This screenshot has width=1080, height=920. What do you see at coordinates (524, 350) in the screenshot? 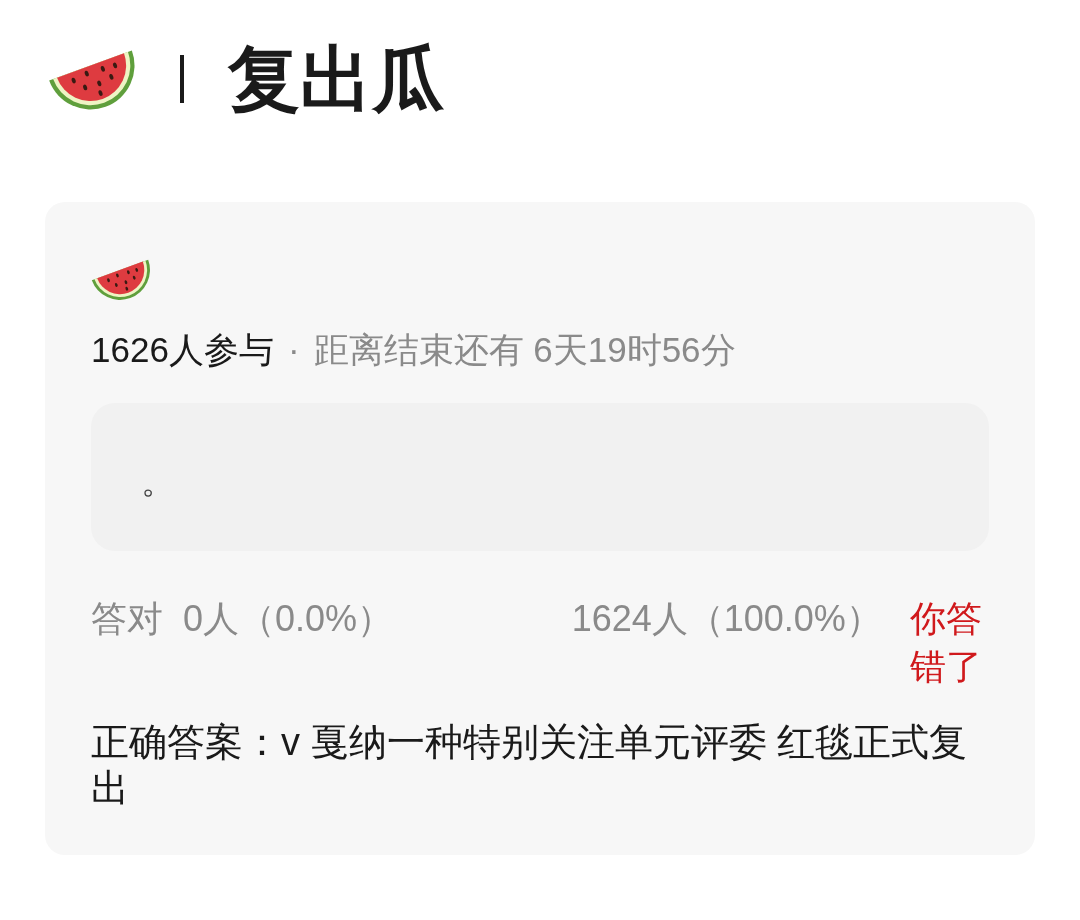
I see `countdown-text: 距离结束还有 6天19时56分` at bounding box center [524, 350].